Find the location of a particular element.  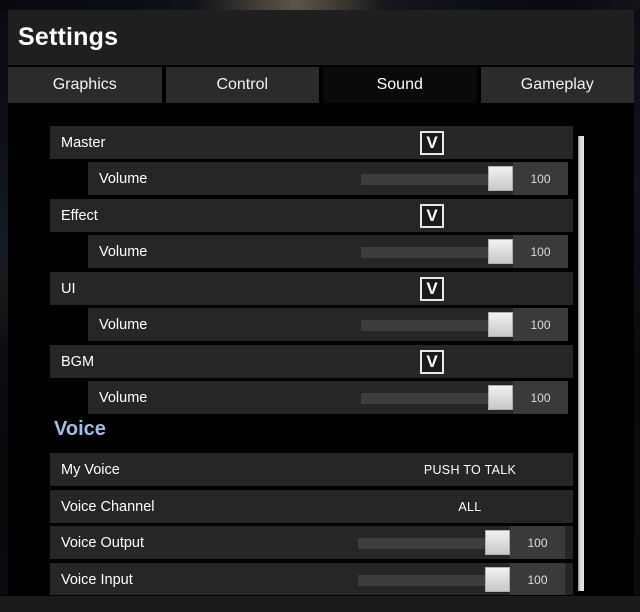

row-master-volume: Volume 100 is located at coordinates (328, 178).